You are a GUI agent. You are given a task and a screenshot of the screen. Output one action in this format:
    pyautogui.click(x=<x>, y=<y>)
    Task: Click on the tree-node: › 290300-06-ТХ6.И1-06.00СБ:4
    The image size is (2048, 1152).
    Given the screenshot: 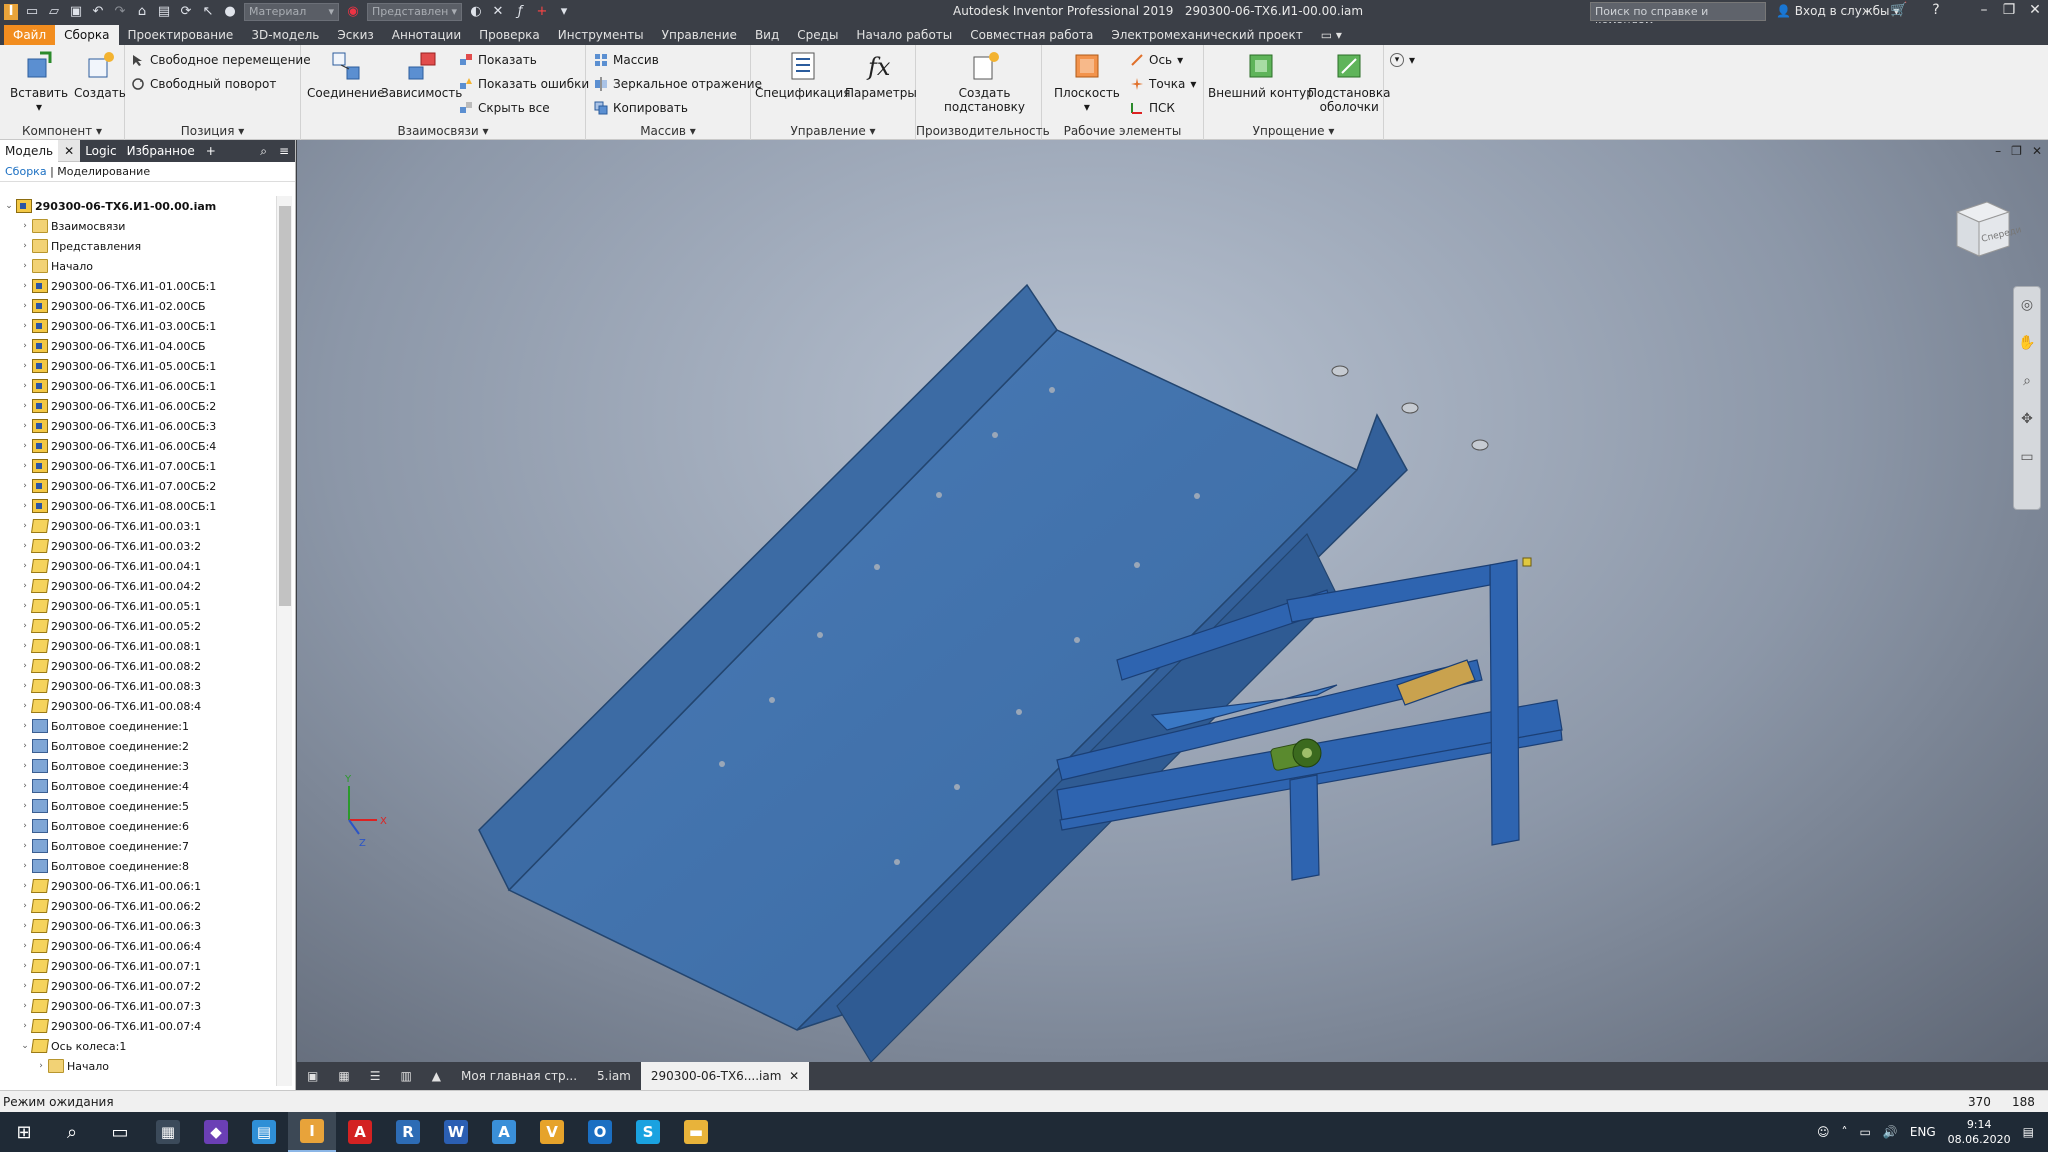 What is the action you would take?
    pyautogui.click(x=137, y=446)
    